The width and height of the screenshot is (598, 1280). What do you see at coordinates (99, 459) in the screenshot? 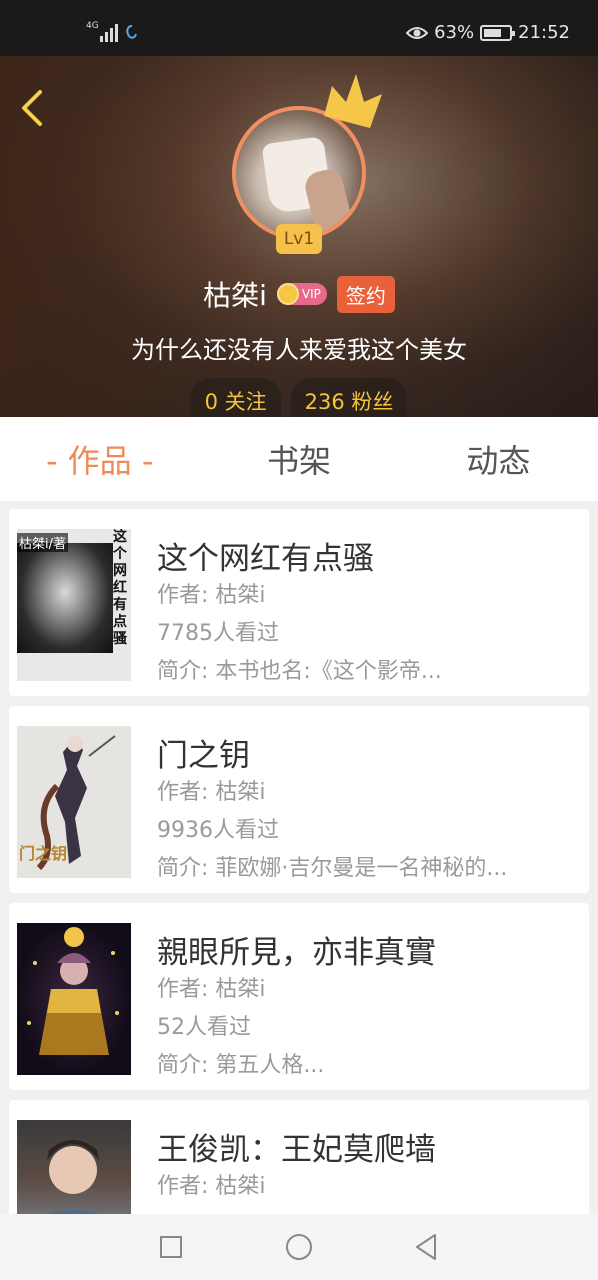
I see `tab-works: - 作品 -` at bounding box center [99, 459].